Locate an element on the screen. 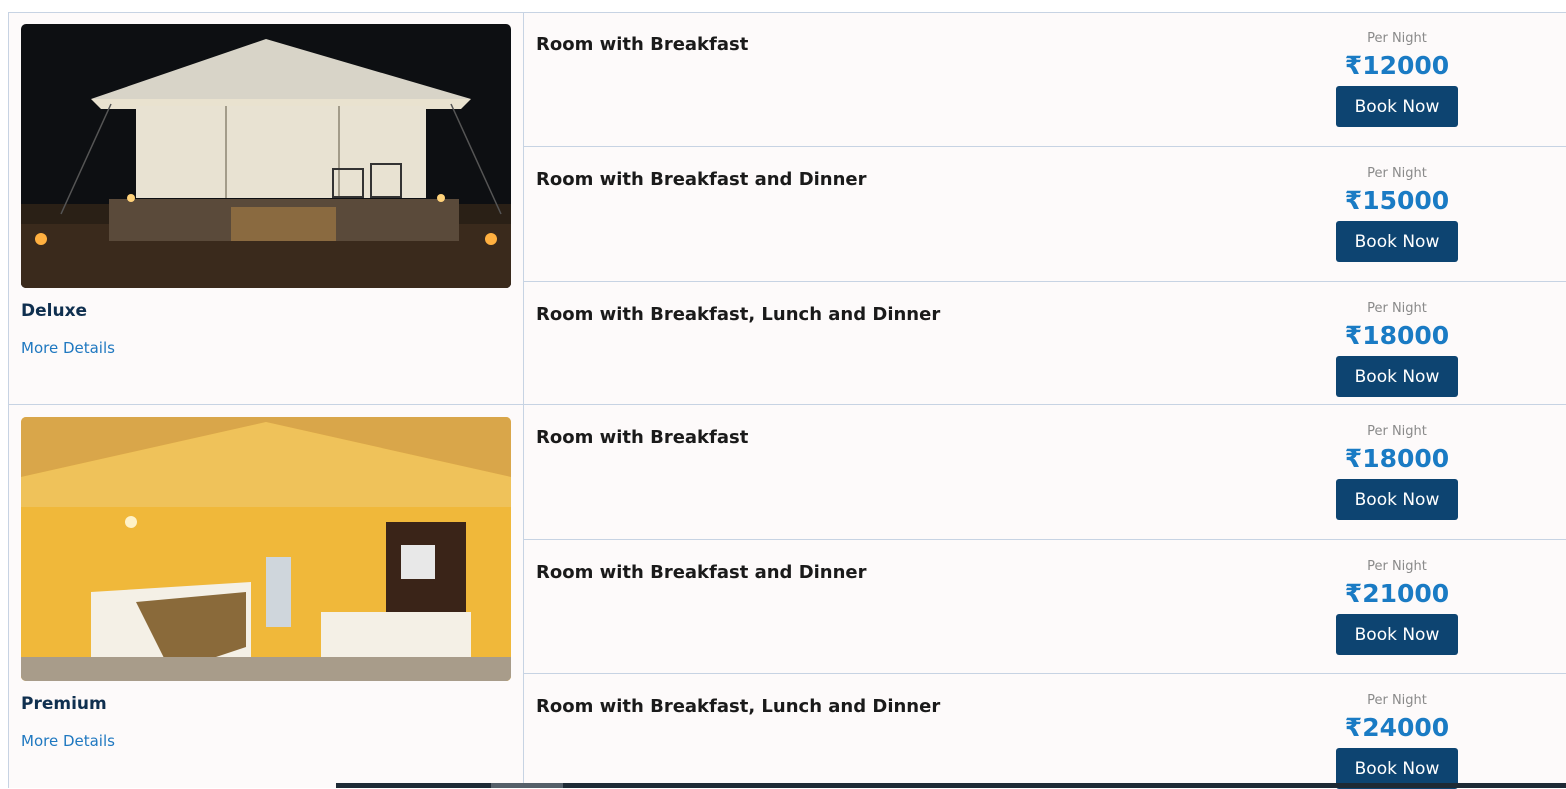  price: ₹12000 is located at coordinates (1397, 66).